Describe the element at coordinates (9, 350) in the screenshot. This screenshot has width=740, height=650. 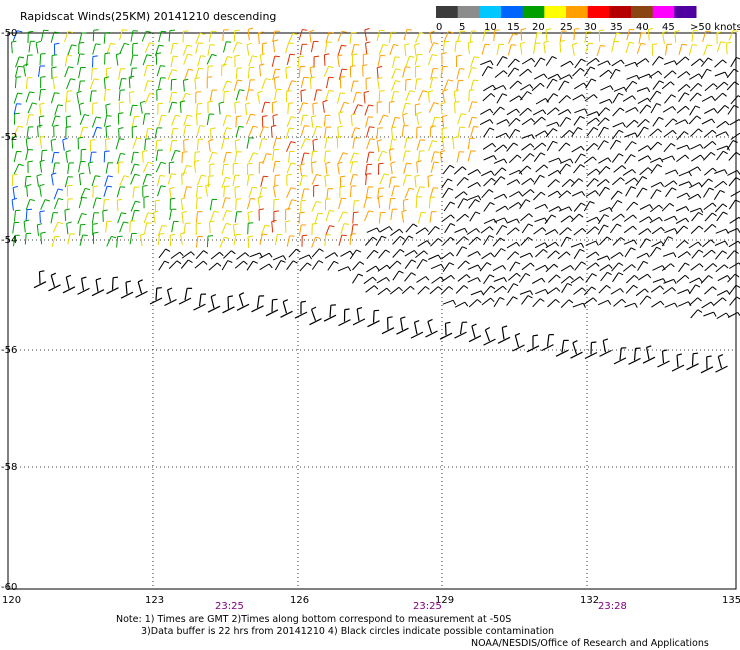
I see `lat-label-56: -56` at that location.